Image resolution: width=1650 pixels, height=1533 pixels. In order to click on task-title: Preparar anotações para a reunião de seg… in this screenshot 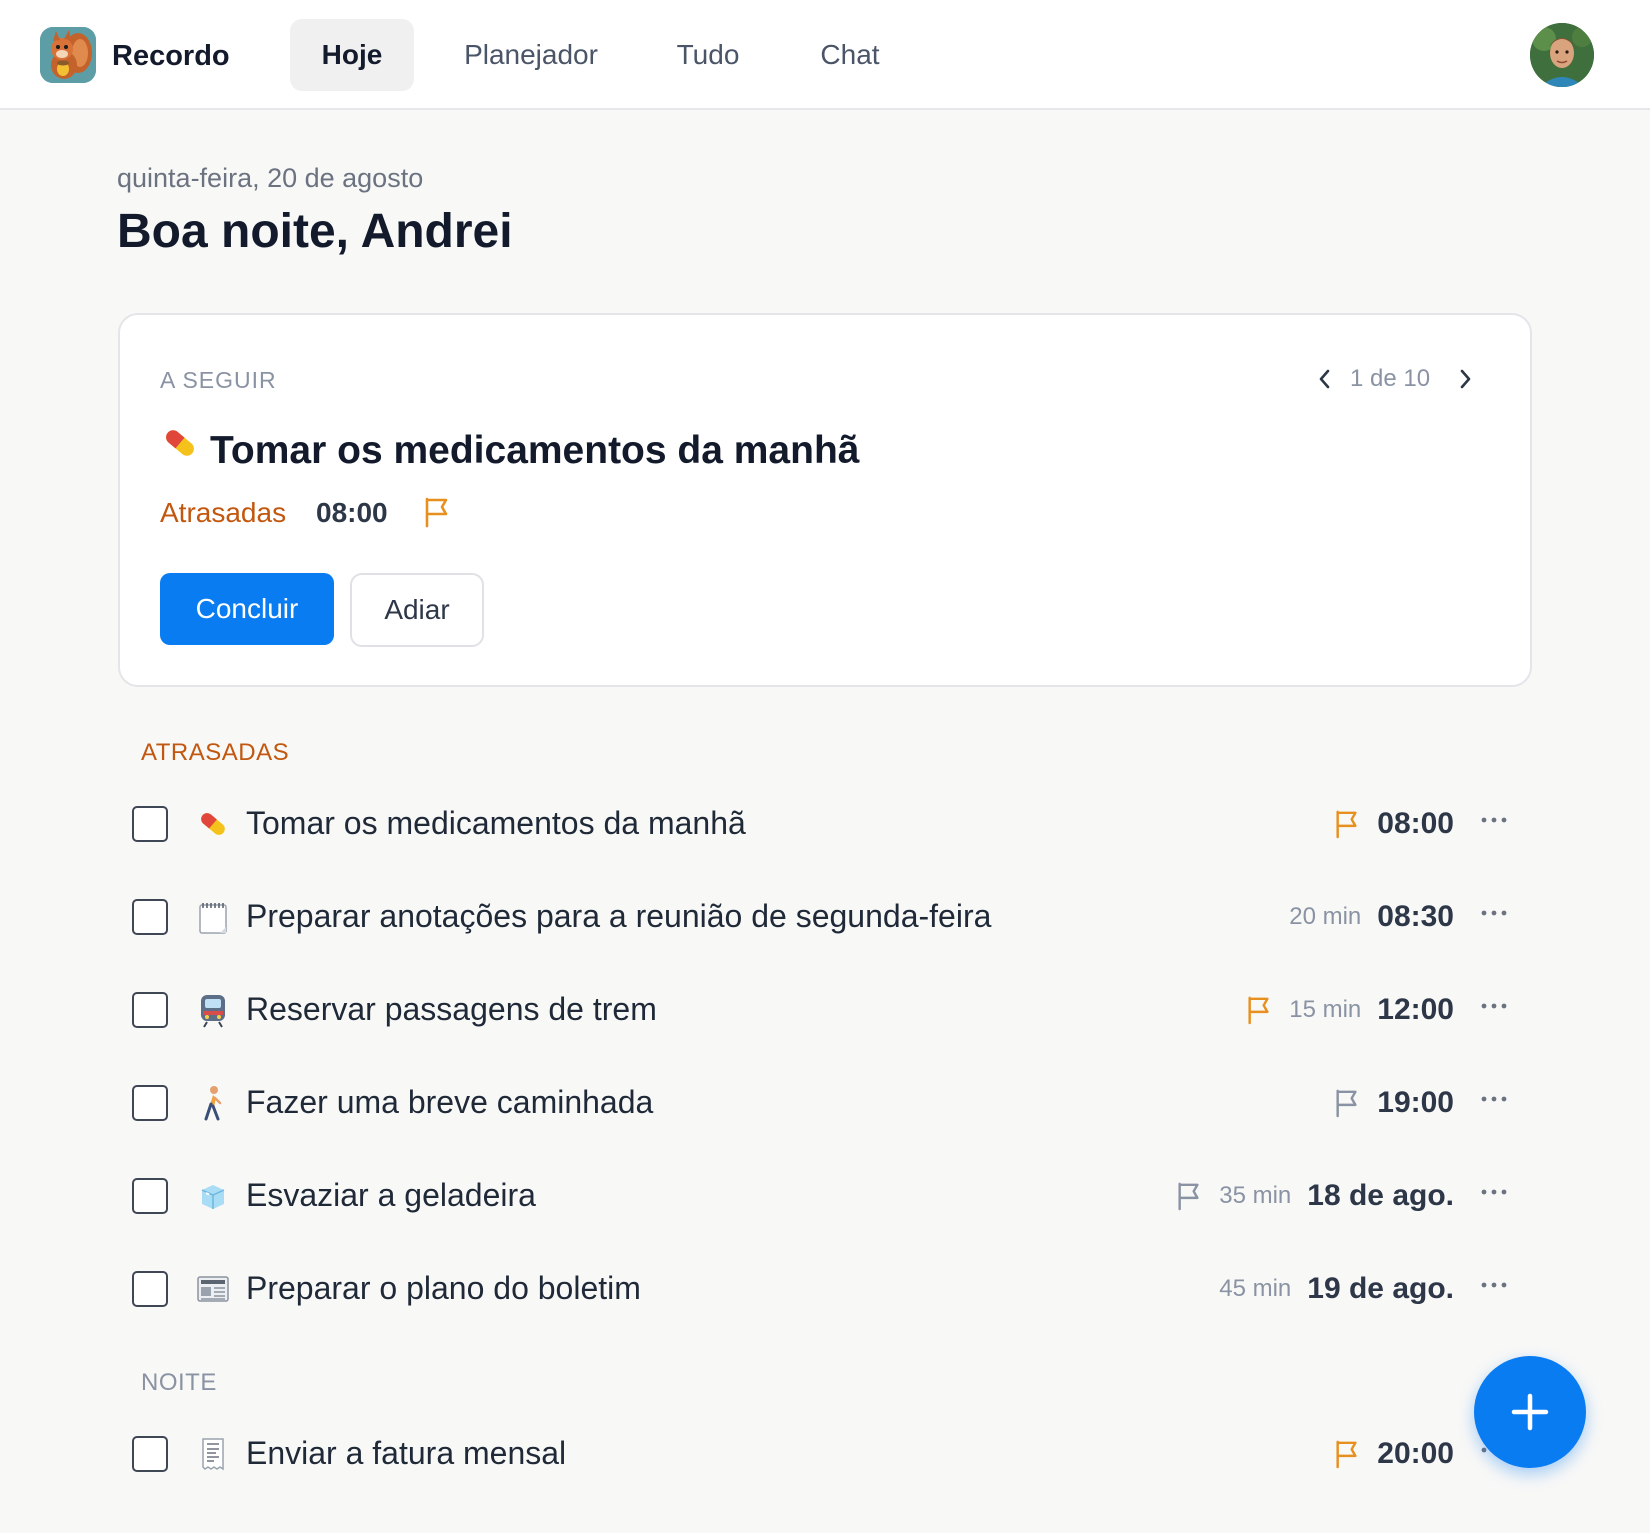, I will do `click(618, 916)`.